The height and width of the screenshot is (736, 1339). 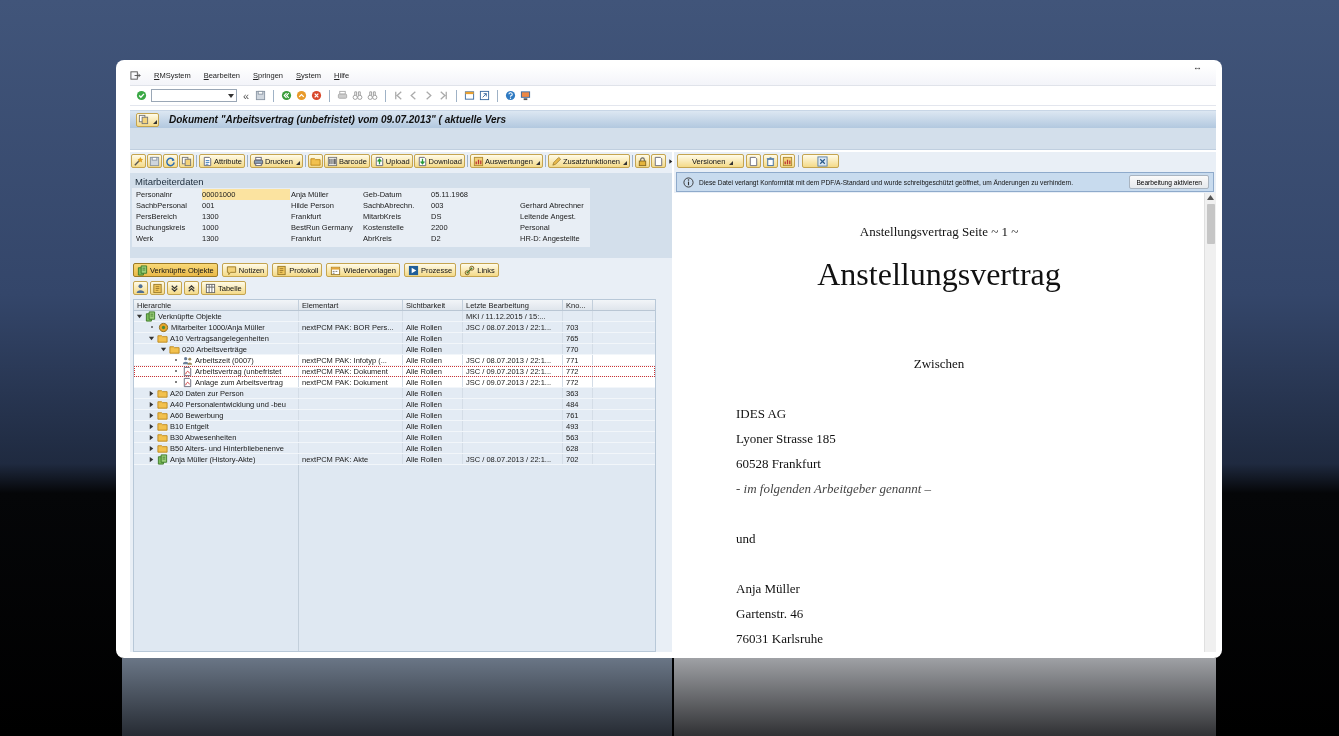 I want to click on document-title: Anstellungsvertrag, so click(x=939, y=274).